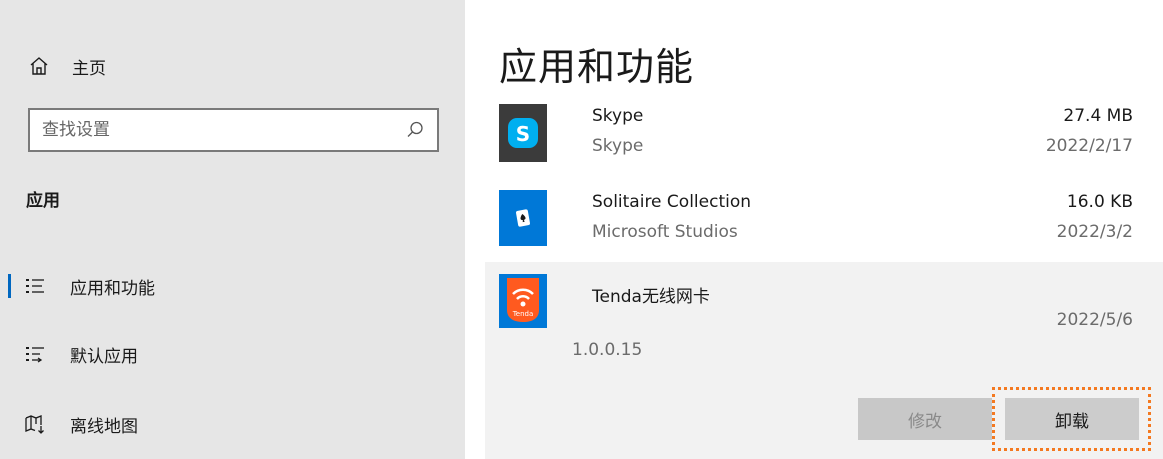 This screenshot has height=459, width=1163. Describe the element at coordinates (651, 297) in the screenshot. I see `app-name: Tenda无线网卡` at that location.